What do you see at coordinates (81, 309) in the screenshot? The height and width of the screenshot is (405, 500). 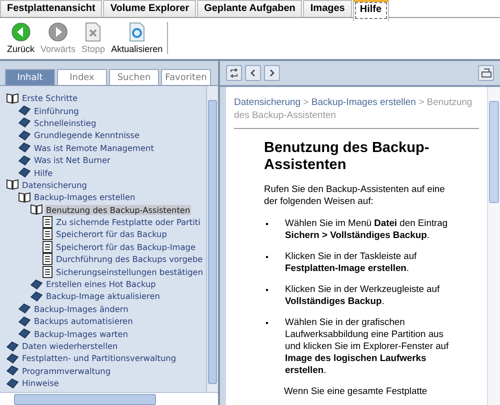 I see `tree-item: Backup-Images ändern` at bounding box center [81, 309].